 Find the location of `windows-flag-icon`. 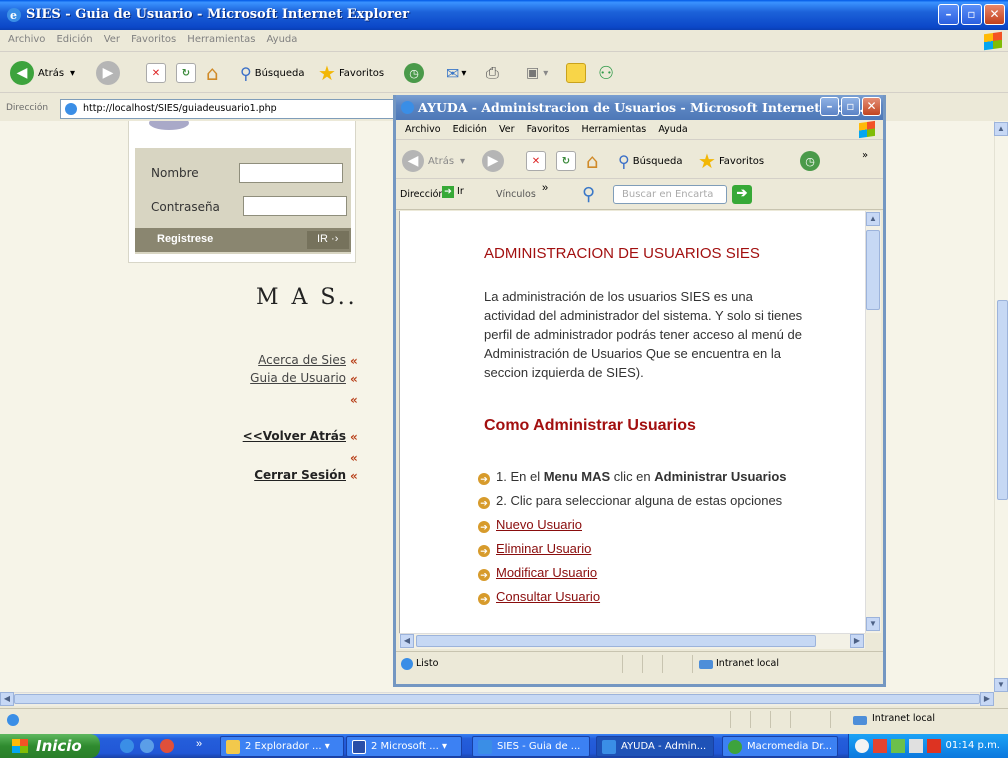

windows-flag-icon is located at coordinates (20, 746).